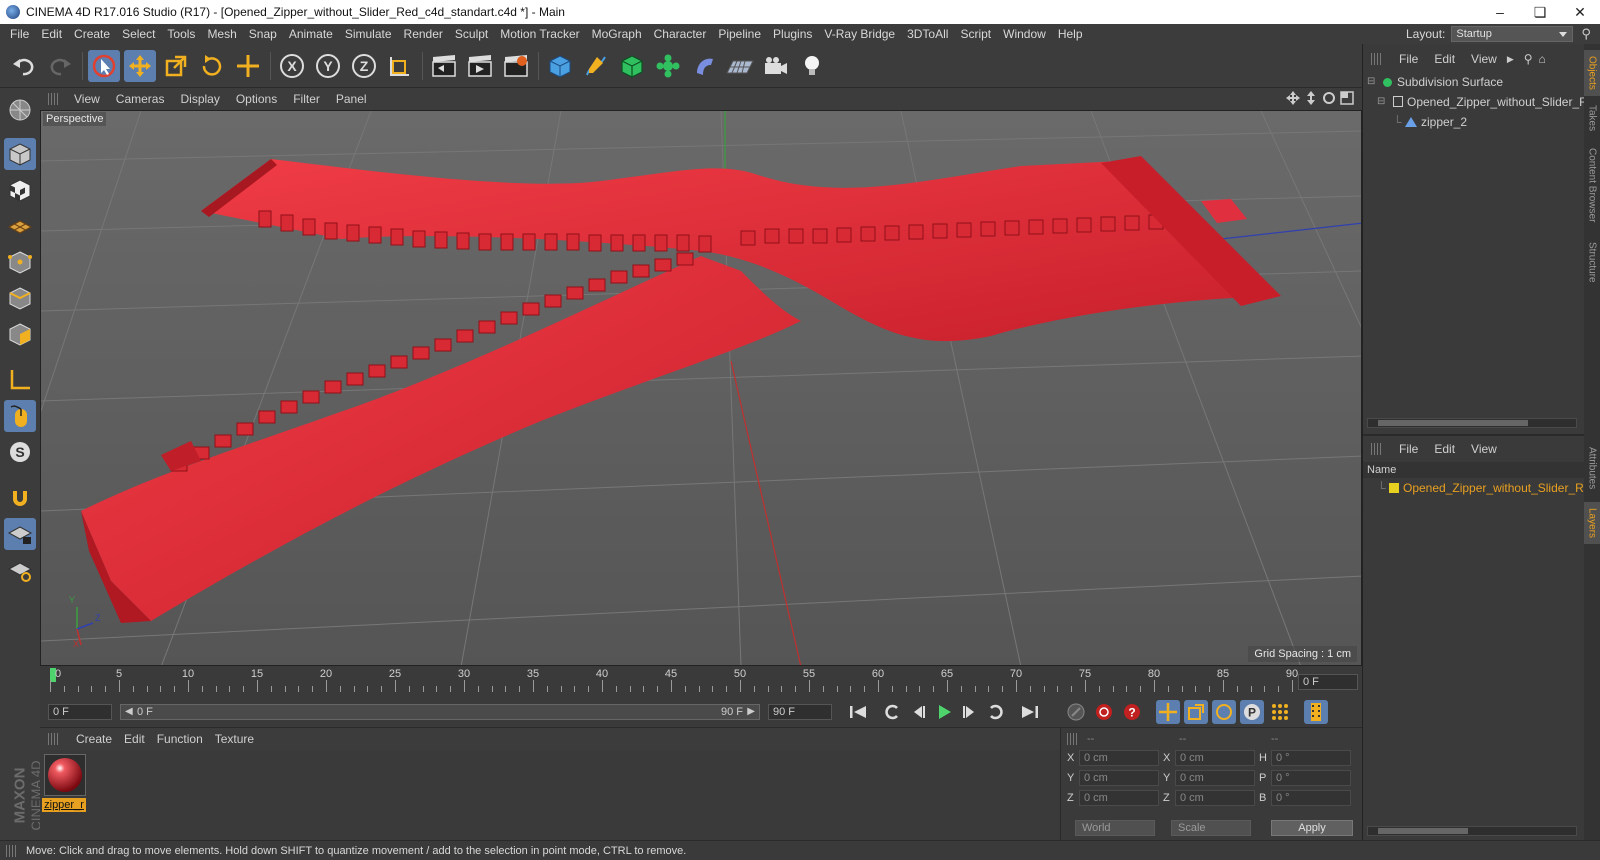 This screenshot has width=1600, height=860. I want to click on tab-attributes: Attributes, so click(1592, 468).